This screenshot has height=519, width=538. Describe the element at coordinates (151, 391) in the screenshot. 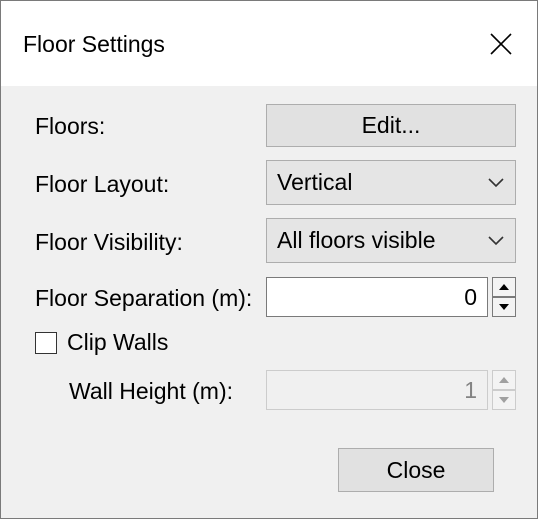

I see `wall-height-label: Wall Height (m):` at that location.